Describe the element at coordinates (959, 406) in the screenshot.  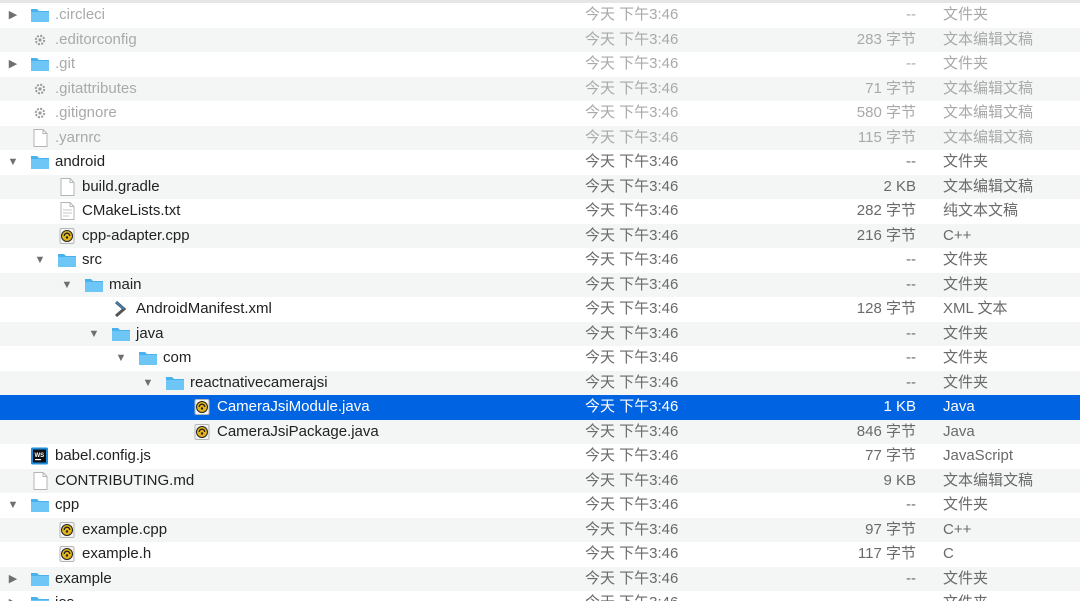
I see `file-kind: Java` at that location.